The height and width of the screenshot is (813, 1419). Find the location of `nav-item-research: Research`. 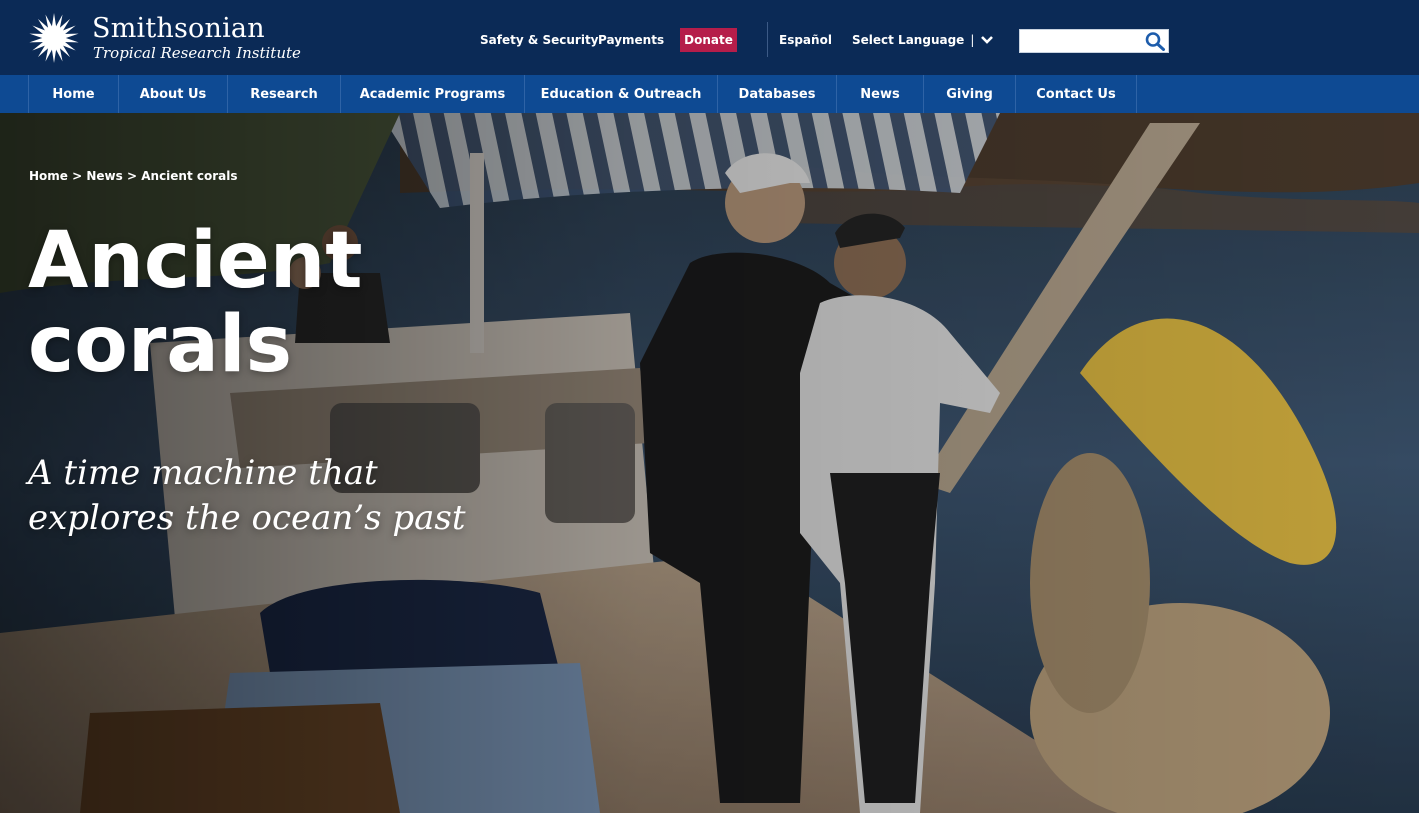

nav-item-research: Research is located at coordinates (284, 94).